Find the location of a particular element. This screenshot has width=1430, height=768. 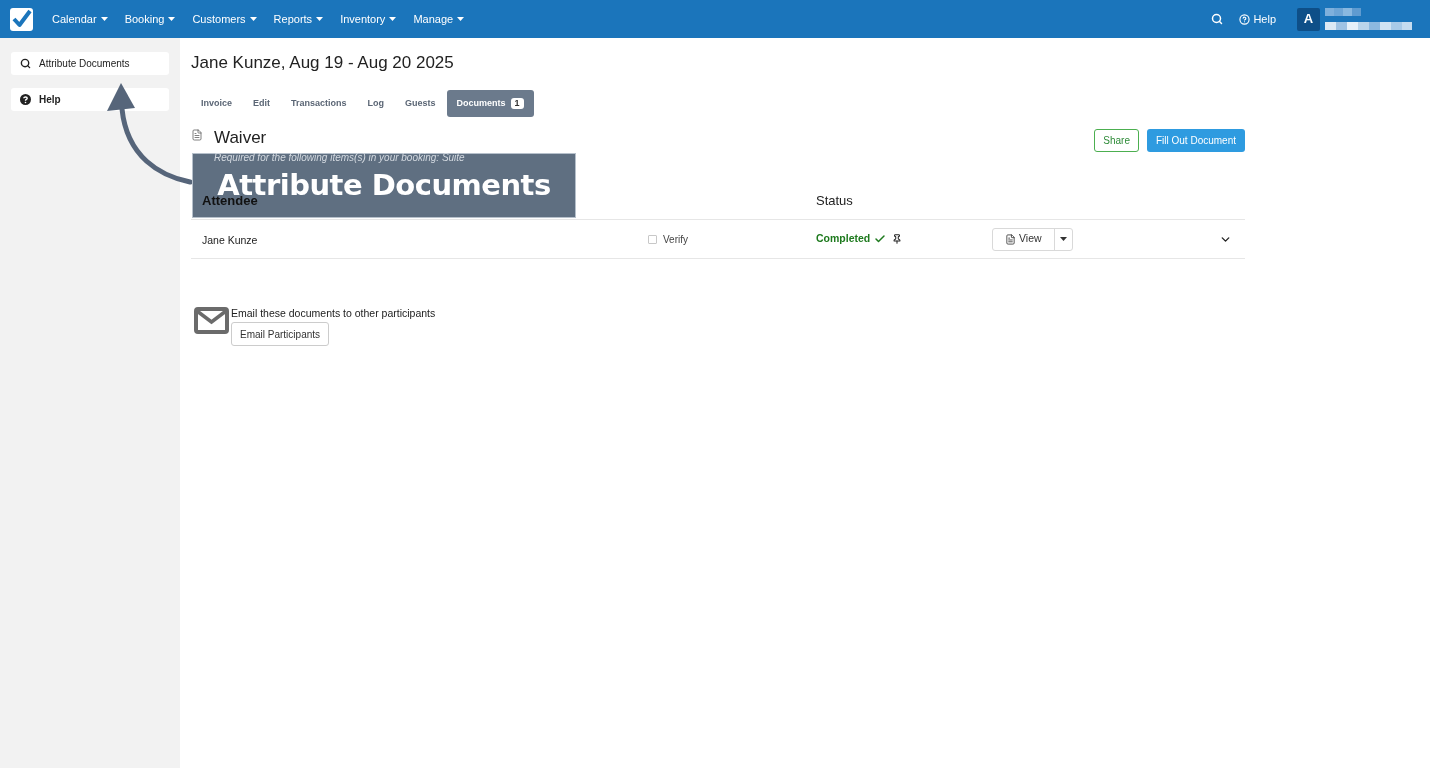

email-prompt-text: Email these documents to other participants is located at coordinates (333, 313).